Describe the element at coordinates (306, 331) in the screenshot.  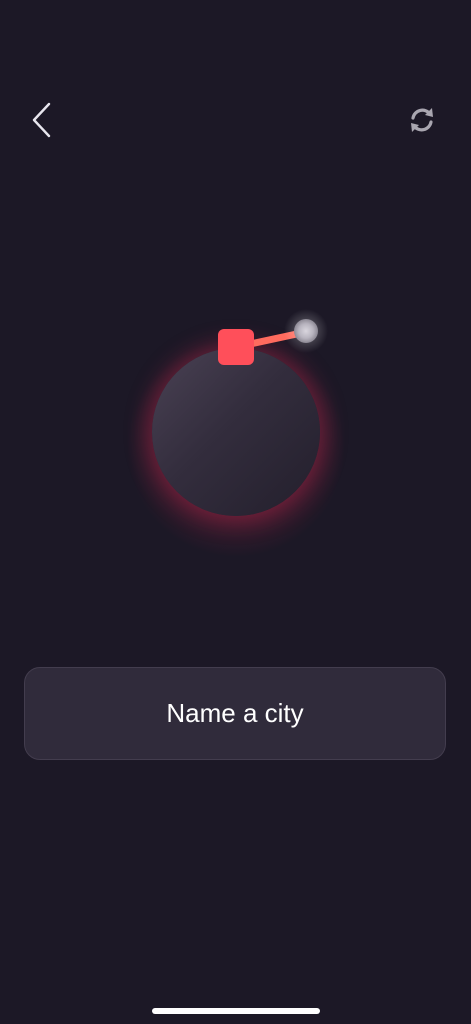
I see `fuse-spark` at that location.